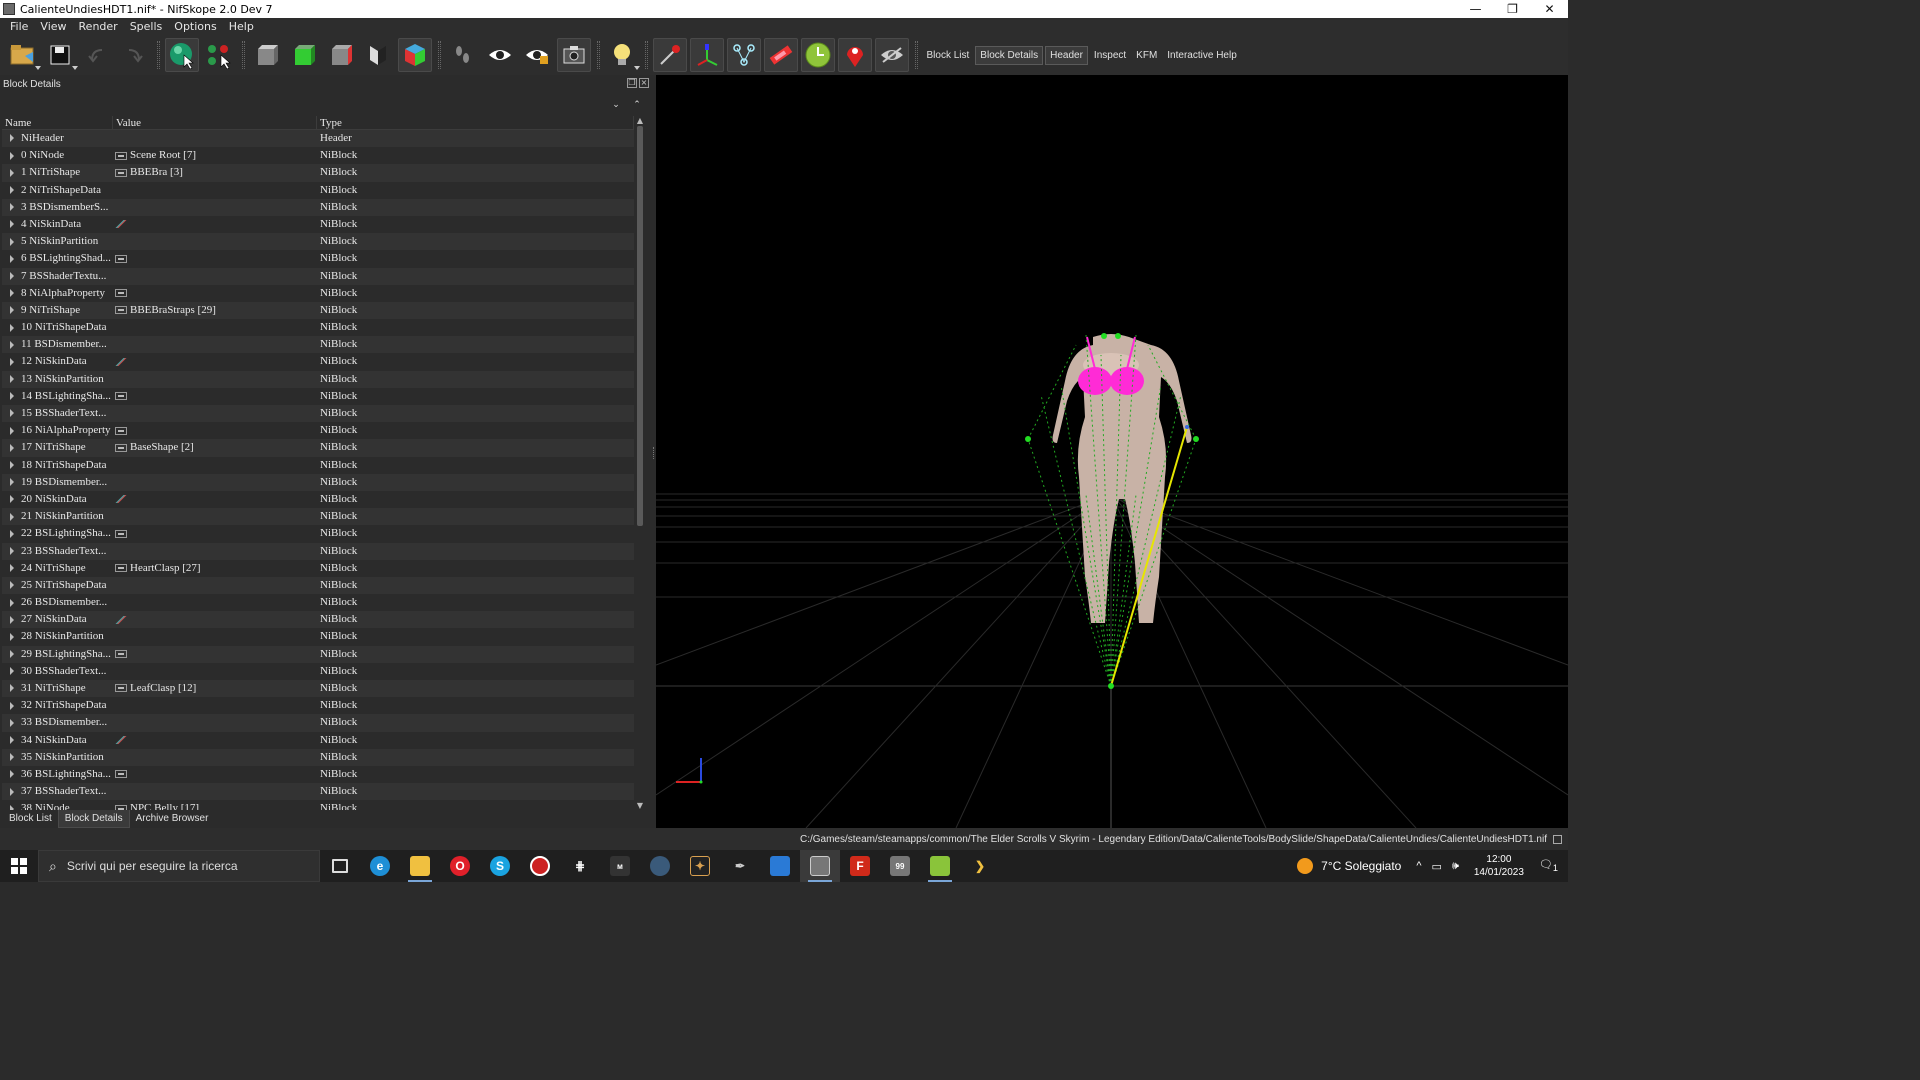 This screenshot has width=1920, height=1080. What do you see at coordinates (1499, 866) in the screenshot?
I see `clock: 12:00 14/01/2023` at bounding box center [1499, 866].